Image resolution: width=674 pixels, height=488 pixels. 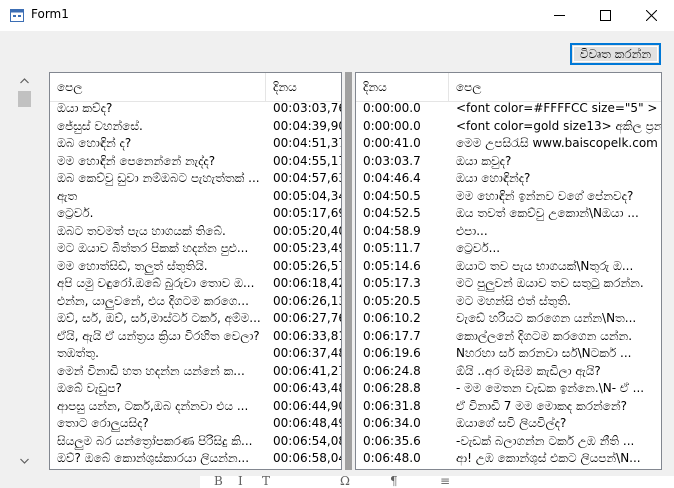 I want to click on table-cell: මට පුලුවන් ඔයාව තව සතුටු කරන්න., so click(x=555, y=284).